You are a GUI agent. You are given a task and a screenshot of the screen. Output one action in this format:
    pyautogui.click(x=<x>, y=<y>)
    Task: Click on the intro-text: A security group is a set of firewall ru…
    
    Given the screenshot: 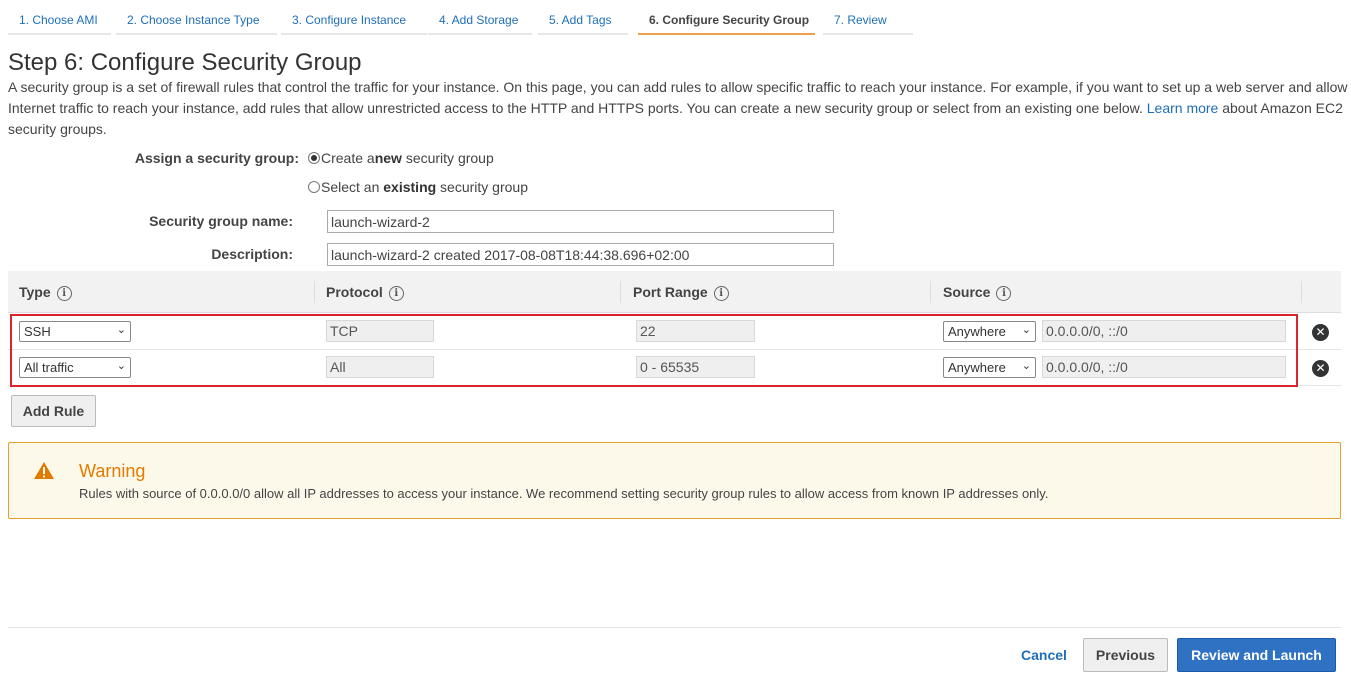 What is the action you would take?
    pyautogui.click(x=678, y=108)
    